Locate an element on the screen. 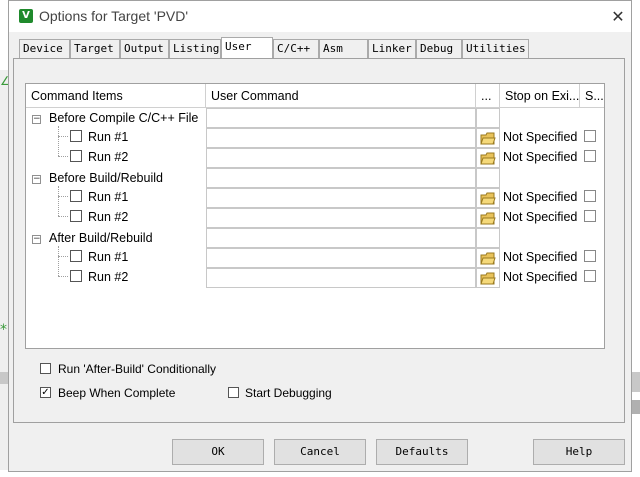 The height and width of the screenshot is (477, 640). background-window-edge is located at coordinates (4, 270).